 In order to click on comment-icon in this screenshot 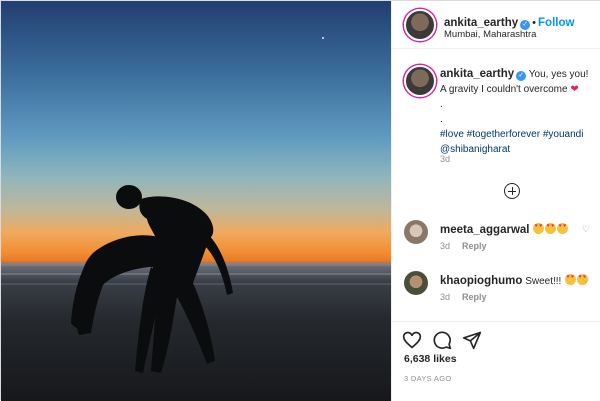, I will do `click(442, 340)`.